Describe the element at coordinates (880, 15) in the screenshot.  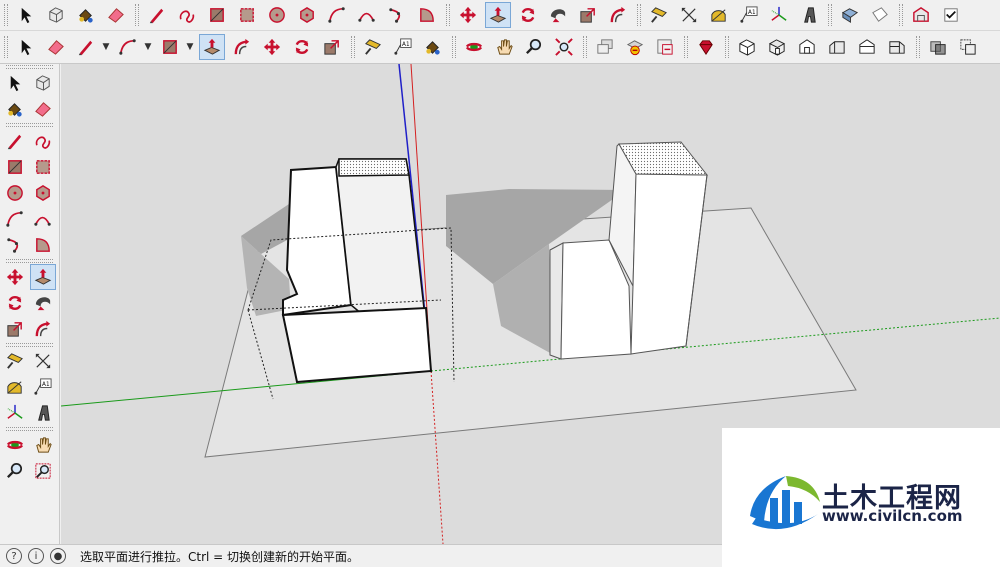
I see `sandbox-button` at that location.